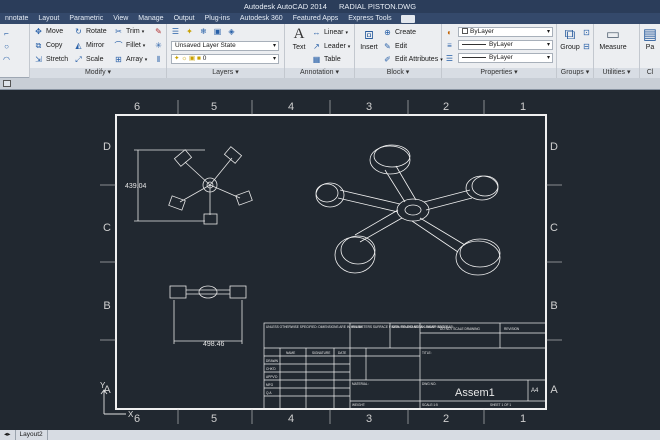 The width and height of the screenshot is (660, 440). Describe the element at coordinates (130, 45) in the screenshot. I see `fillet-button: ⌒ Fillet ▾` at that location.